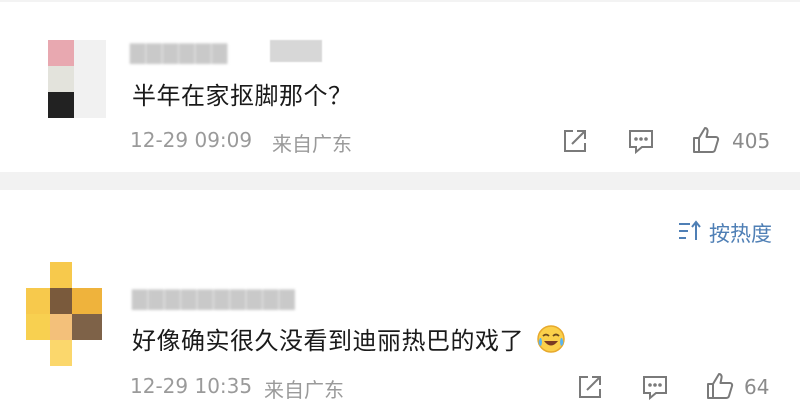 This screenshot has width=800, height=413. What do you see at coordinates (296, 51) in the screenshot?
I see `username-mosaic` at bounding box center [296, 51].